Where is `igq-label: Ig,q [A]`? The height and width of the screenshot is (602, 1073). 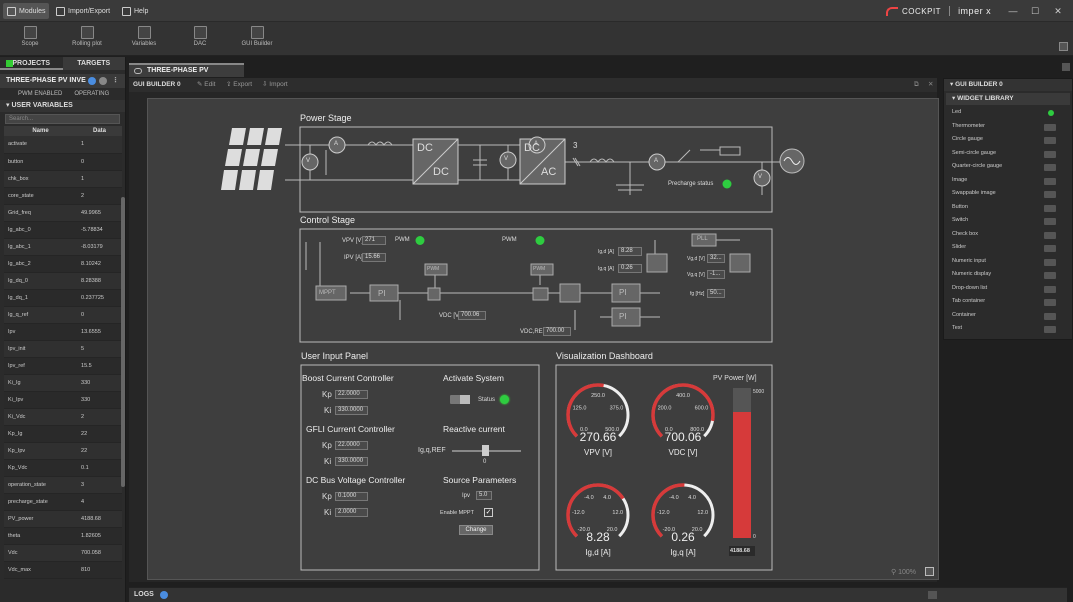
igq-label: Ig,q [A] is located at coordinates (606, 269).